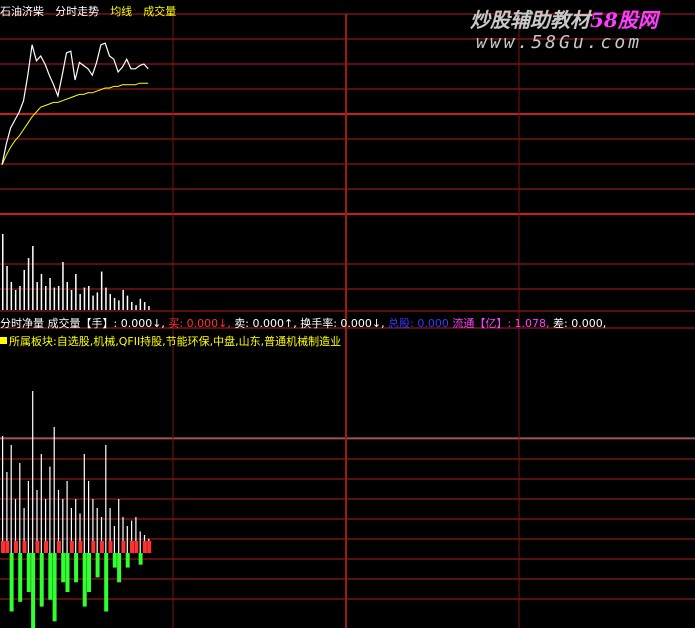  I want to click on indicator-header: 石油济柴 分时走势 均线 成交量, so click(91, 9).